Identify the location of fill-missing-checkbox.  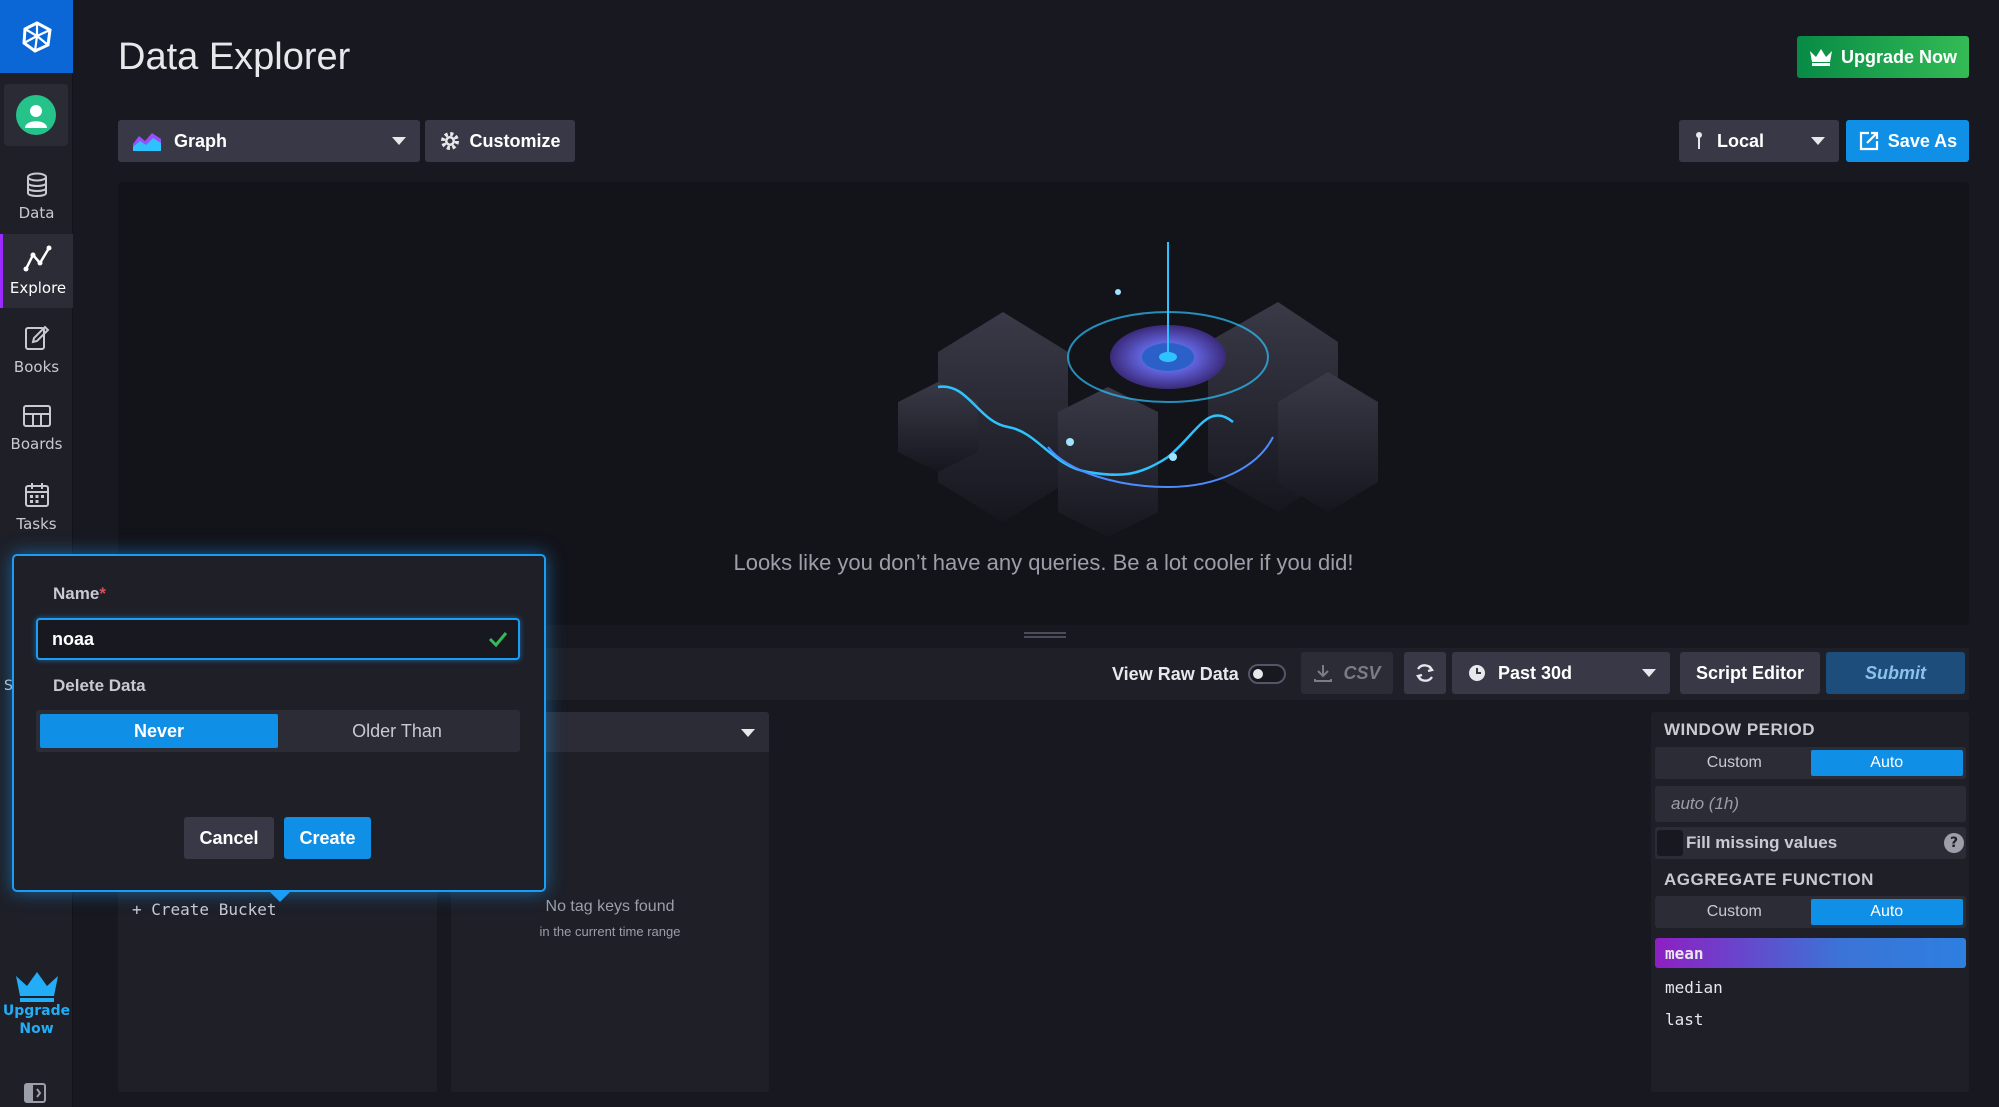
(1670, 843).